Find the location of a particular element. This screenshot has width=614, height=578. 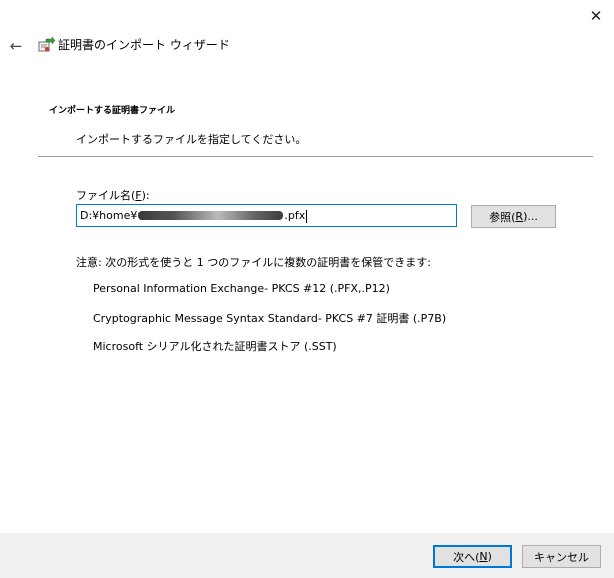

certificate-wizard-icon is located at coordinates (46, 44).